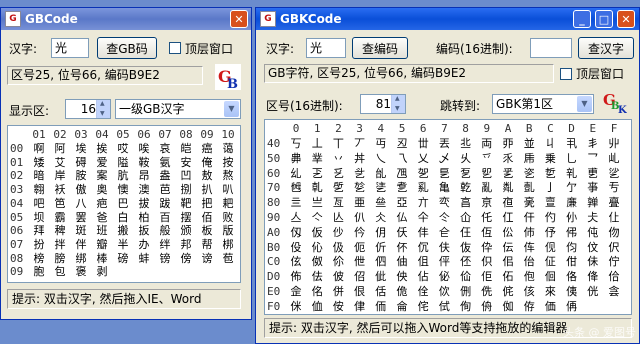  I want to click on char-cell: 挨, so click(102, 148).